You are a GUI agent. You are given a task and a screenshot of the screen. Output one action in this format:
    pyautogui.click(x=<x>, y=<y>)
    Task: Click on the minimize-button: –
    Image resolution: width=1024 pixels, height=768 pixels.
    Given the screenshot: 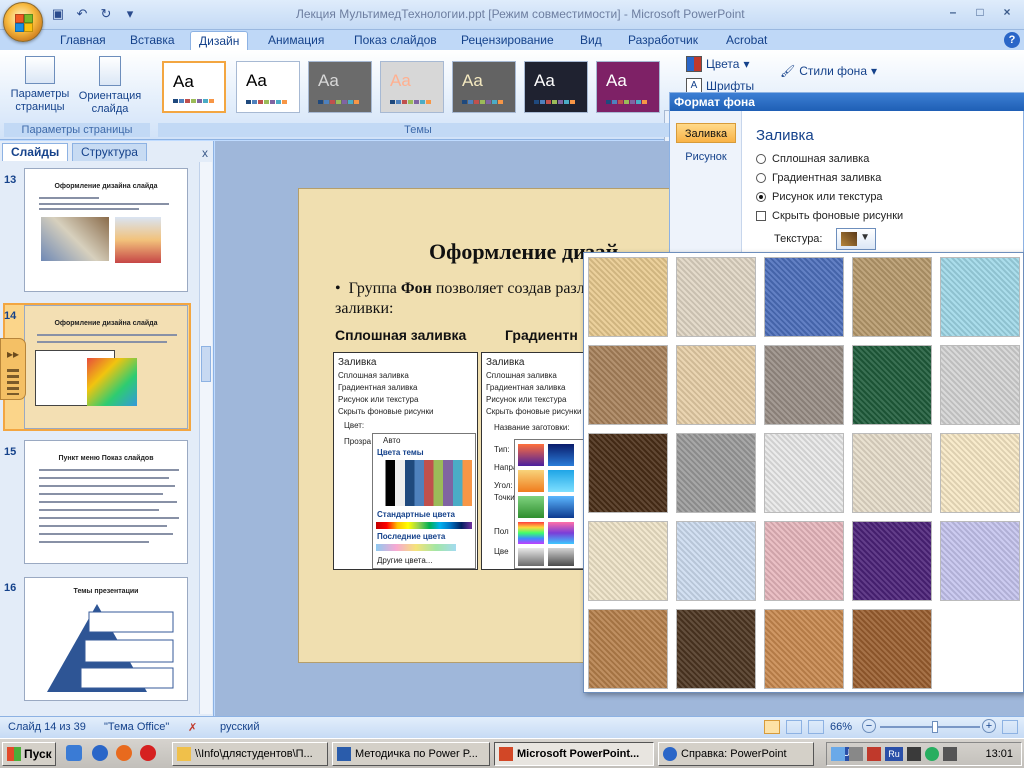 What is the action you would take?
    pyautogui.click(x=953, y=12)
    